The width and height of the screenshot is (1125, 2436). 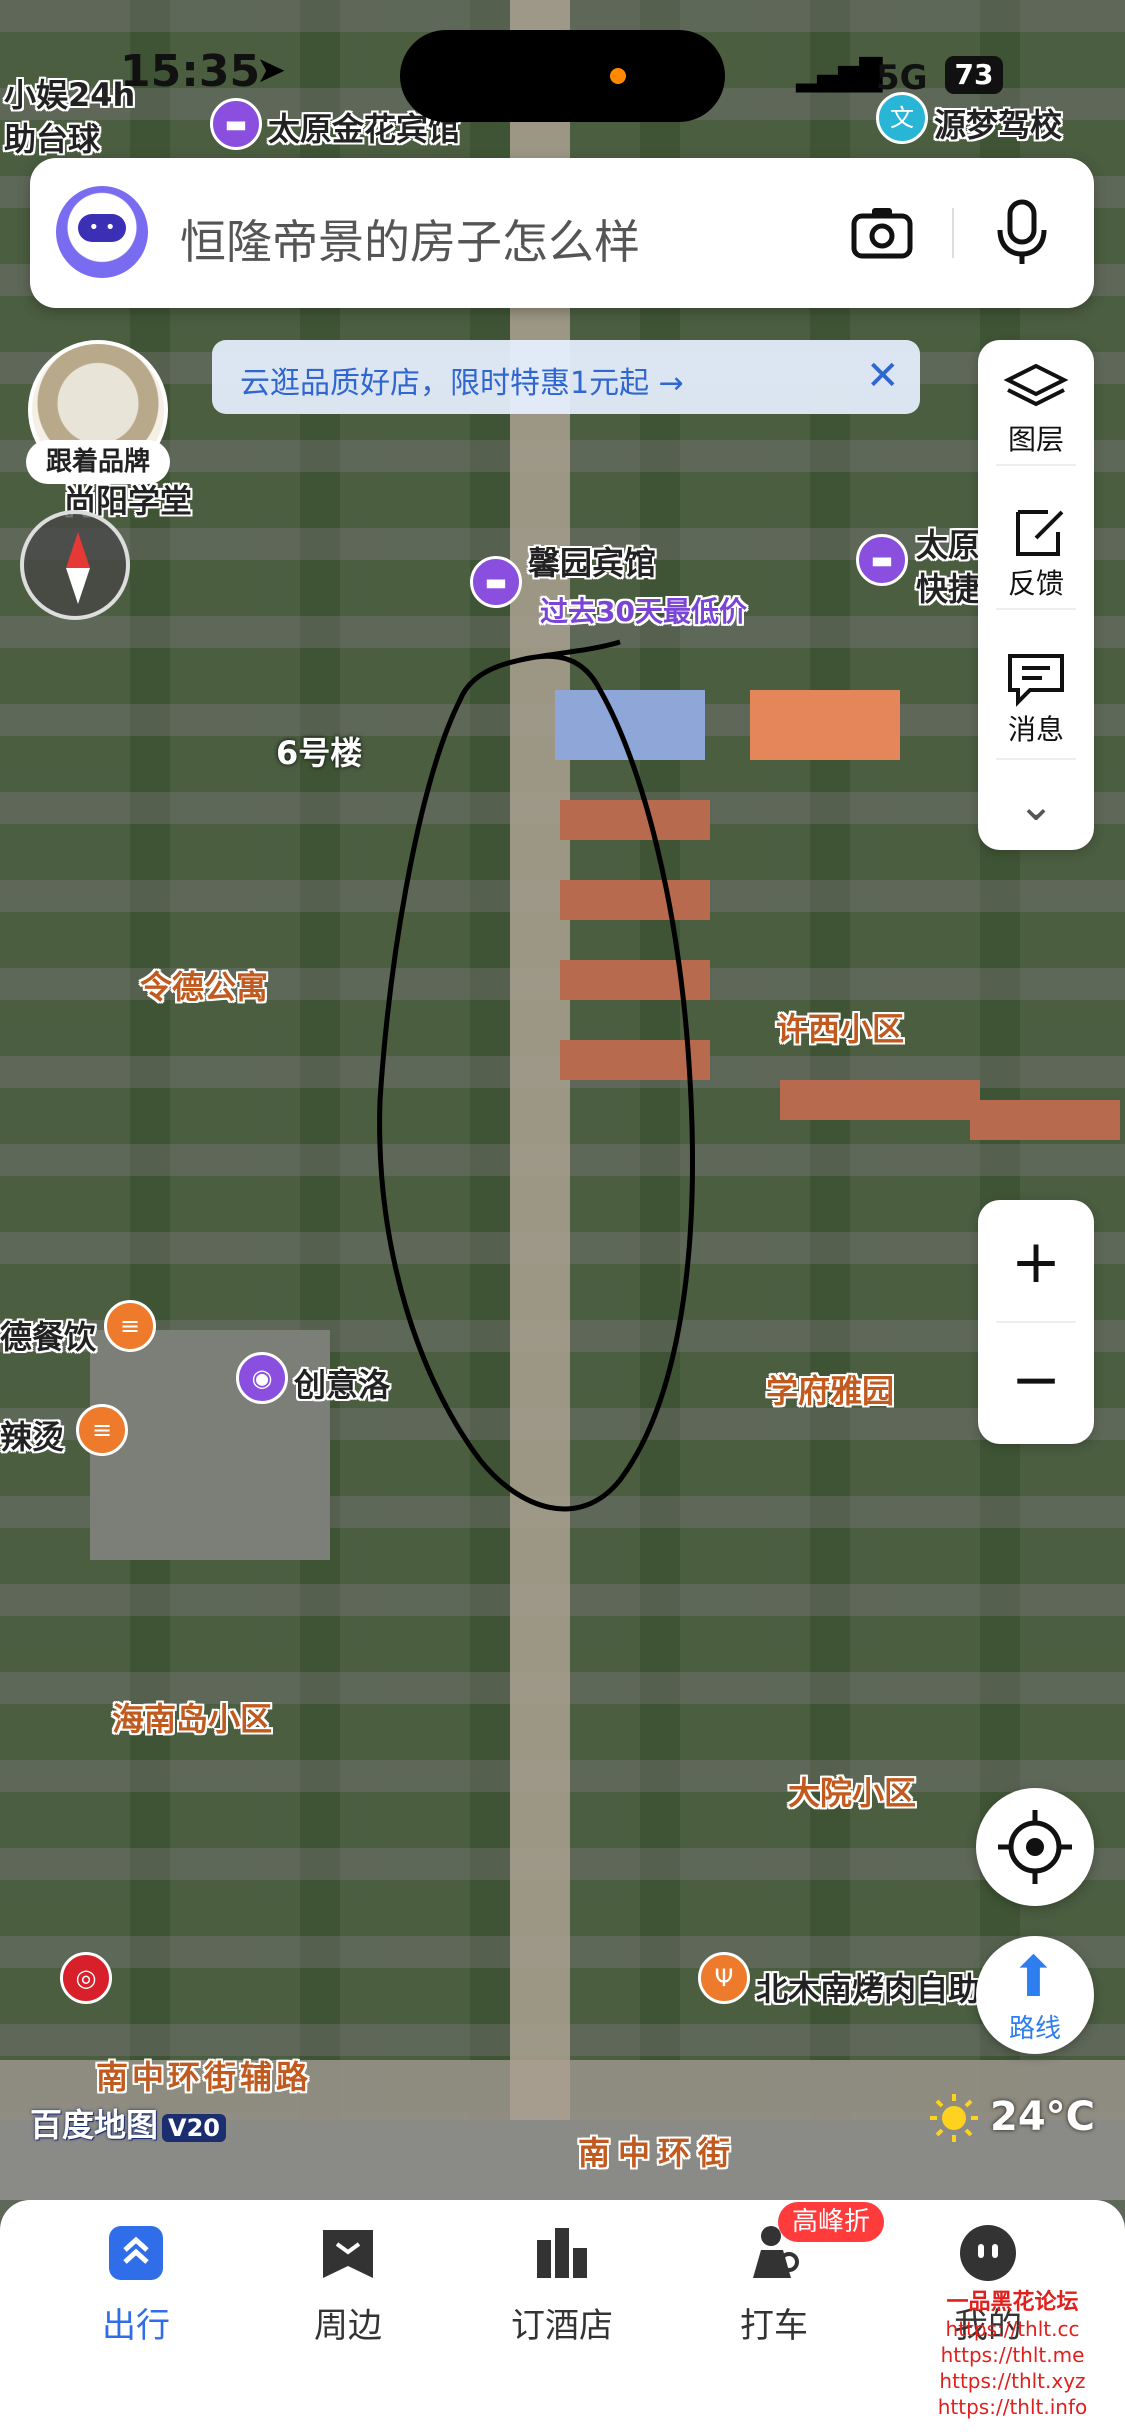 What do you see at coordinates (94, 2125) in the screenshot?
I see `logo-text: 百度地图` at bounding box center [94, 2125].